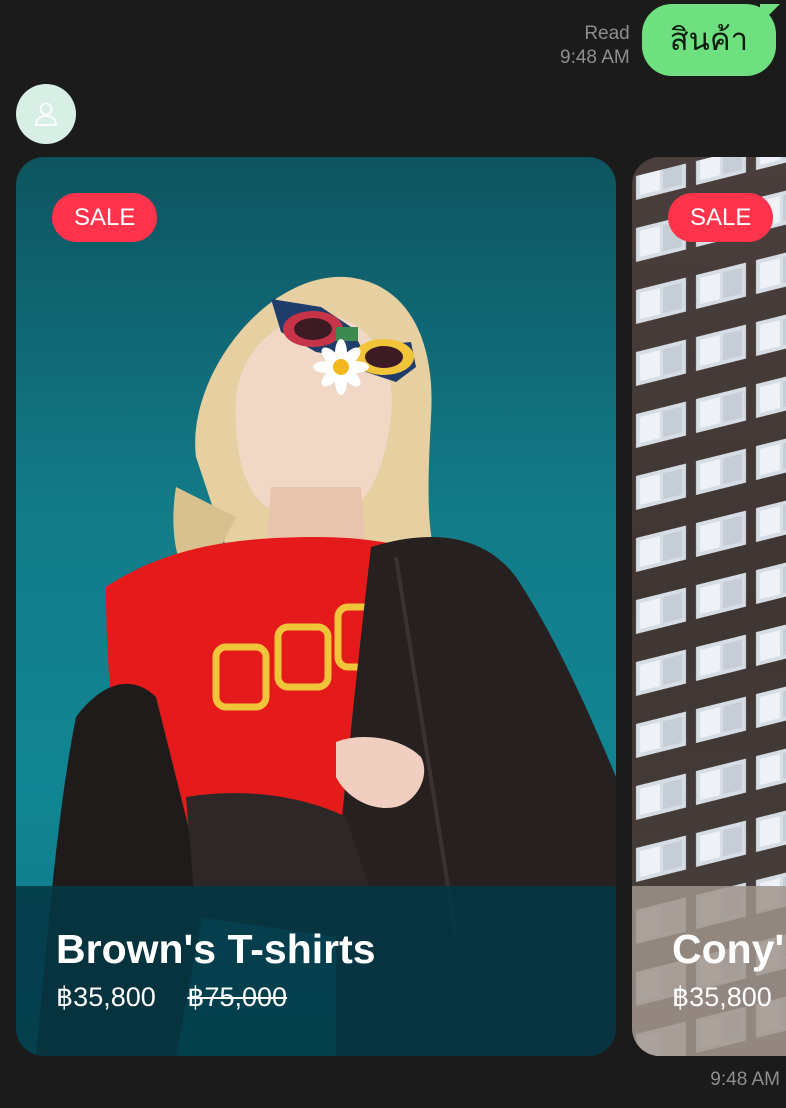 The width and height of the screenshot is (786, 1108). I want to click on sender-avatar, so click(46, 114).